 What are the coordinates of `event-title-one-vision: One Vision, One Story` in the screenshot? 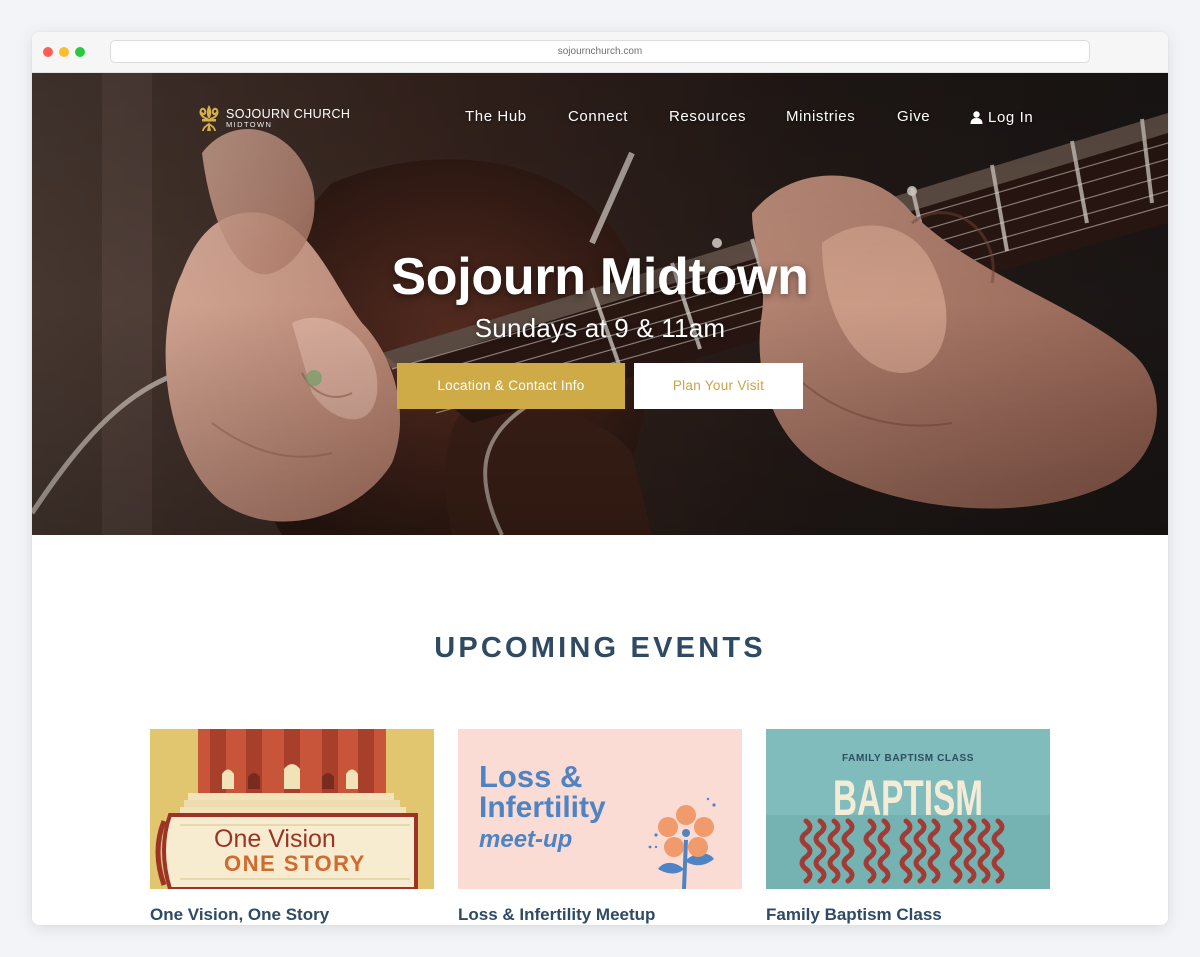 It's located at (239, 915).